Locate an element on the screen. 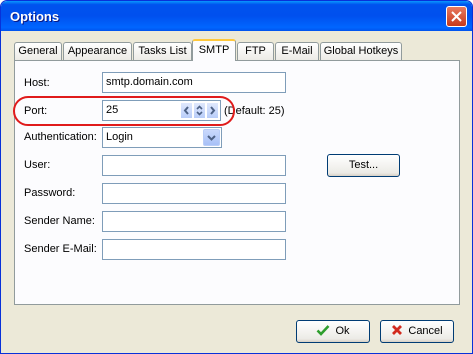 The height and width of the screenshot is (354, 473). host-input: smtp.domain.com is located at coordinates (194, 82).